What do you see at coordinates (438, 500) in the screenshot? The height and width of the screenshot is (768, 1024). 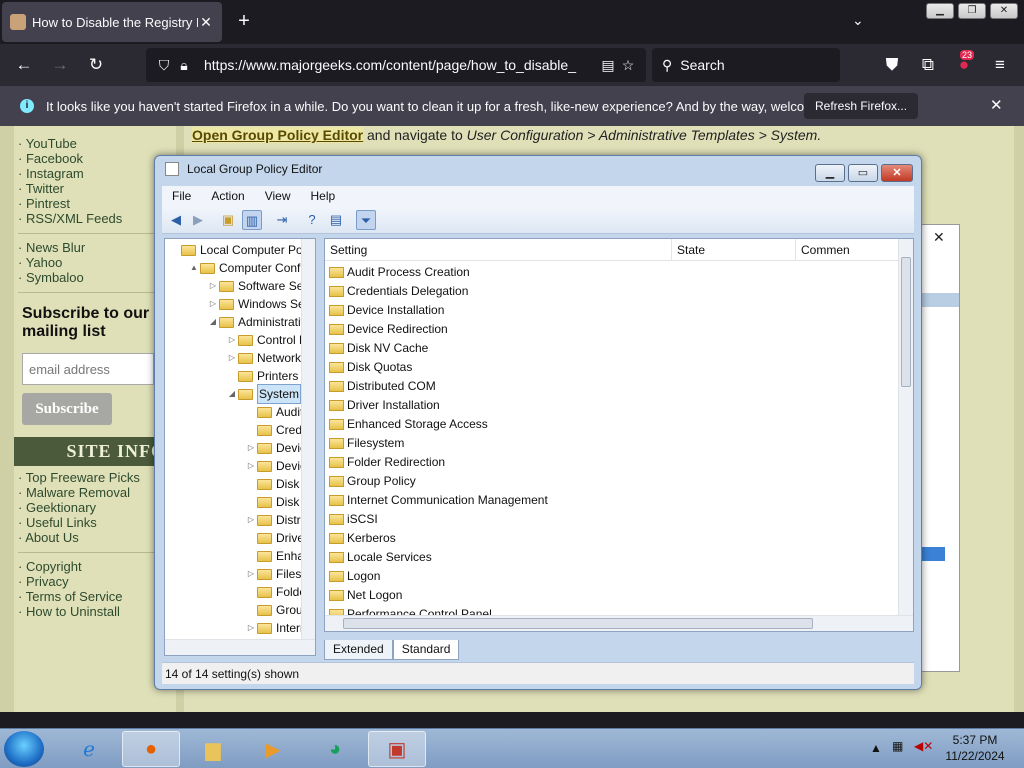 I see `setting-row: Internet Communication Management` at bounding box center [438, 500].